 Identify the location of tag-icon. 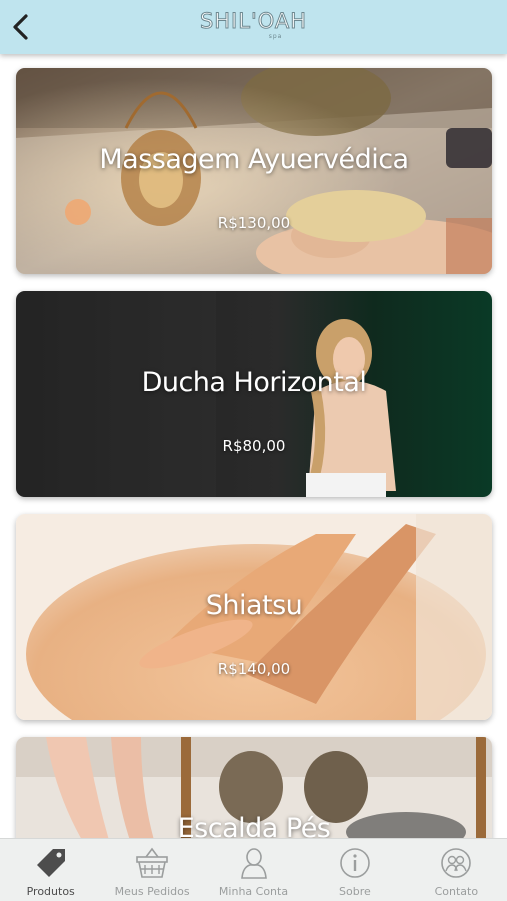
(50, 863).